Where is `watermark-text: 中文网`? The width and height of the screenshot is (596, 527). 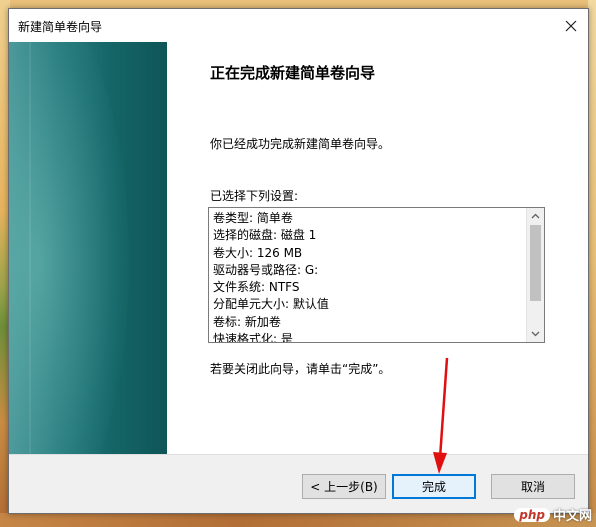 watermark-text: 中文网 is located at coordinates (572, 516).